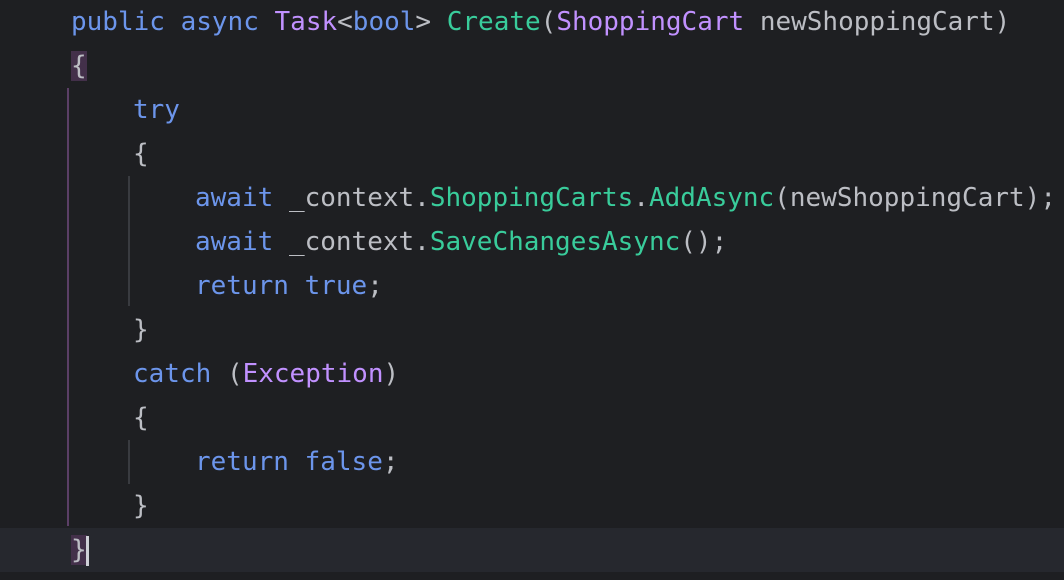 The height and width of the screenshot is (580, 1064). I want to click on method-name-create: Create, so click(493, 22).